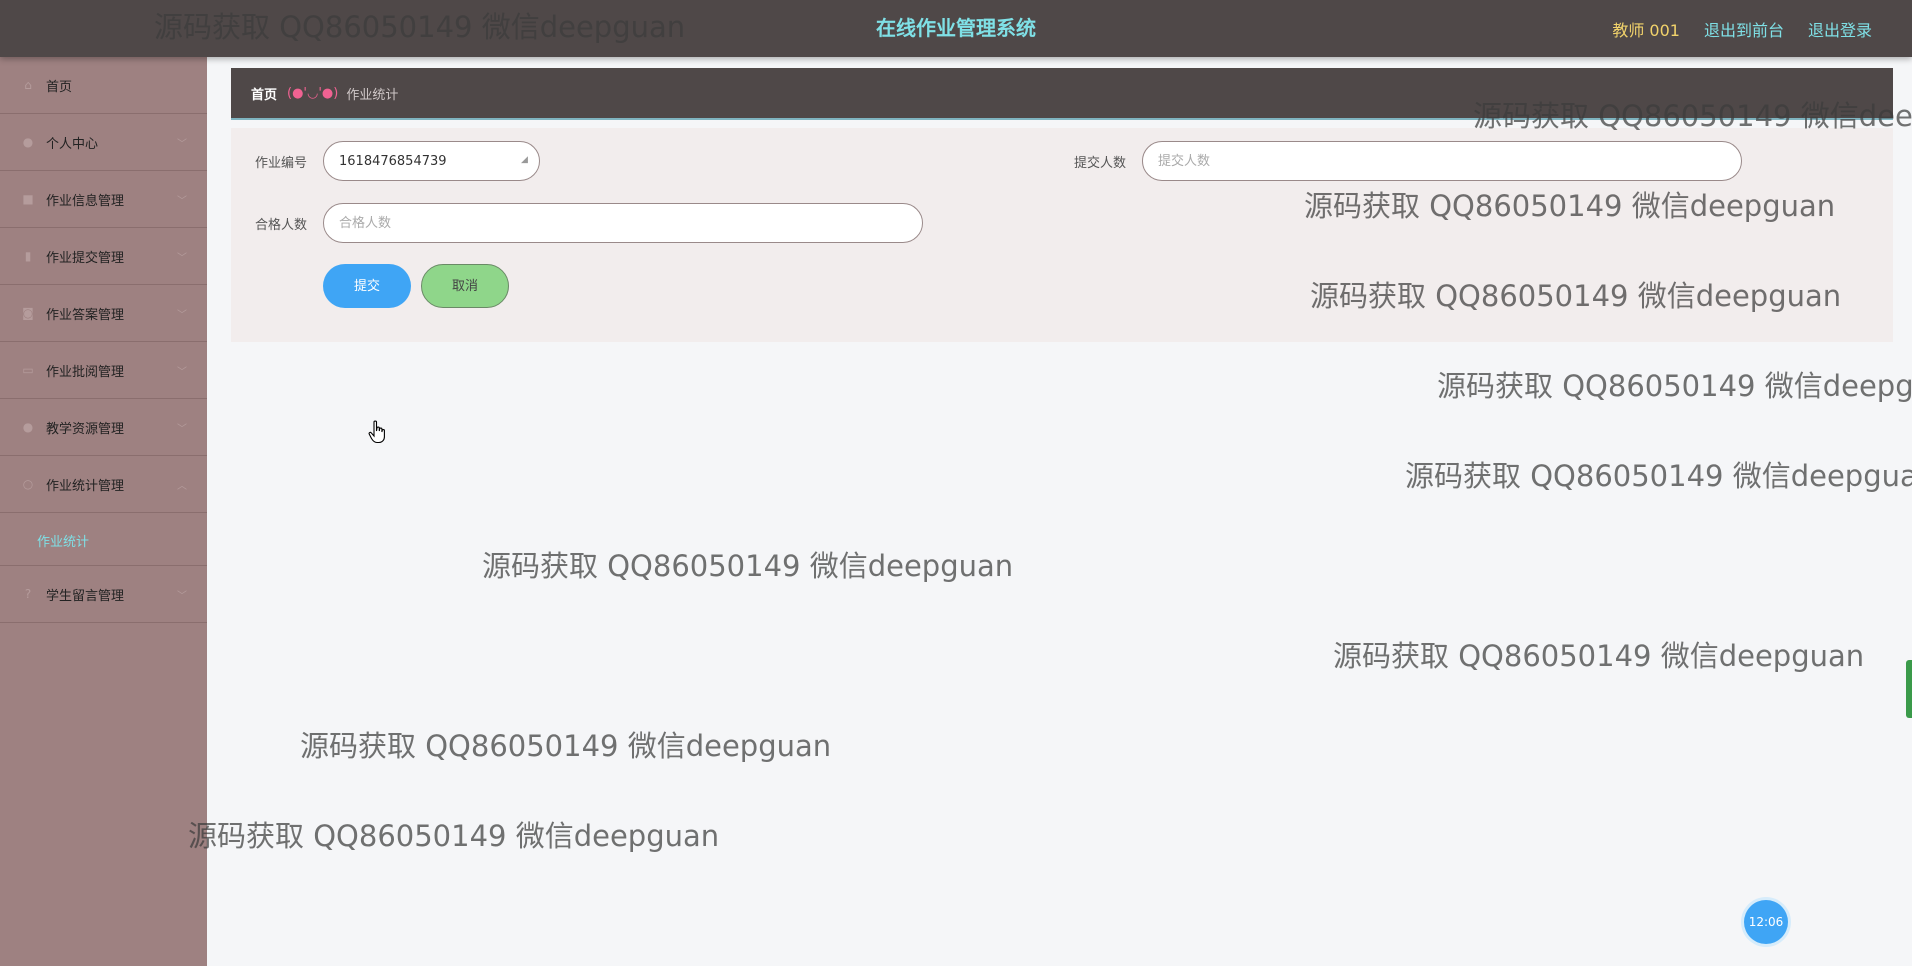  I want to click on sidebar-subitem-homework-statistics: 作业统计, so click(103, 539).